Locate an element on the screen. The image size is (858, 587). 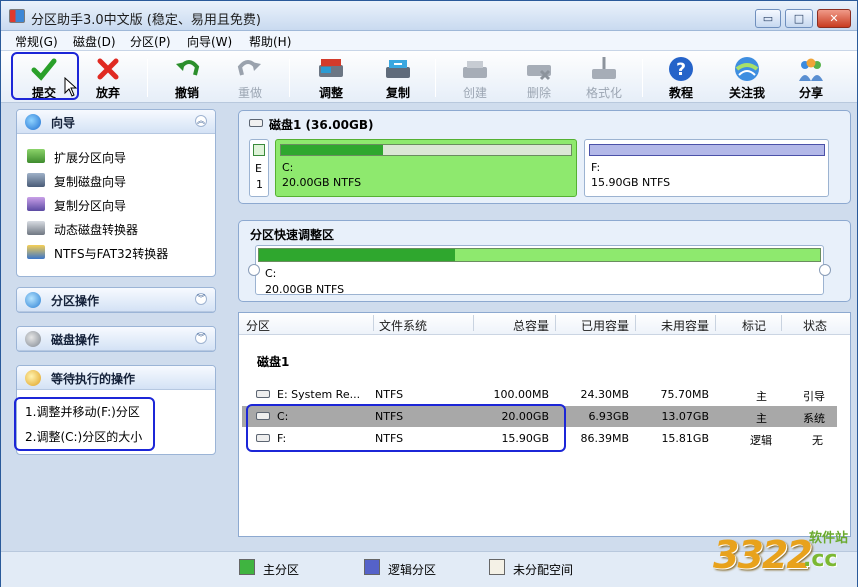
column-header: 状态 is located at coordinates (815, 325).